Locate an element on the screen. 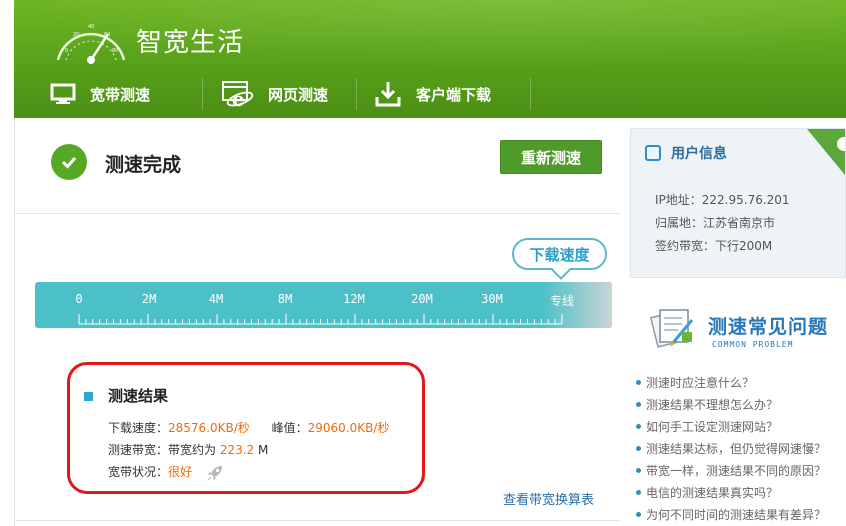 The width and height of the screenshot is (846, 526). download-speed-line: 下载速度：28576.0KB/秒 峰值：29060.0KB/秒 is located at coordinates (248, 427).